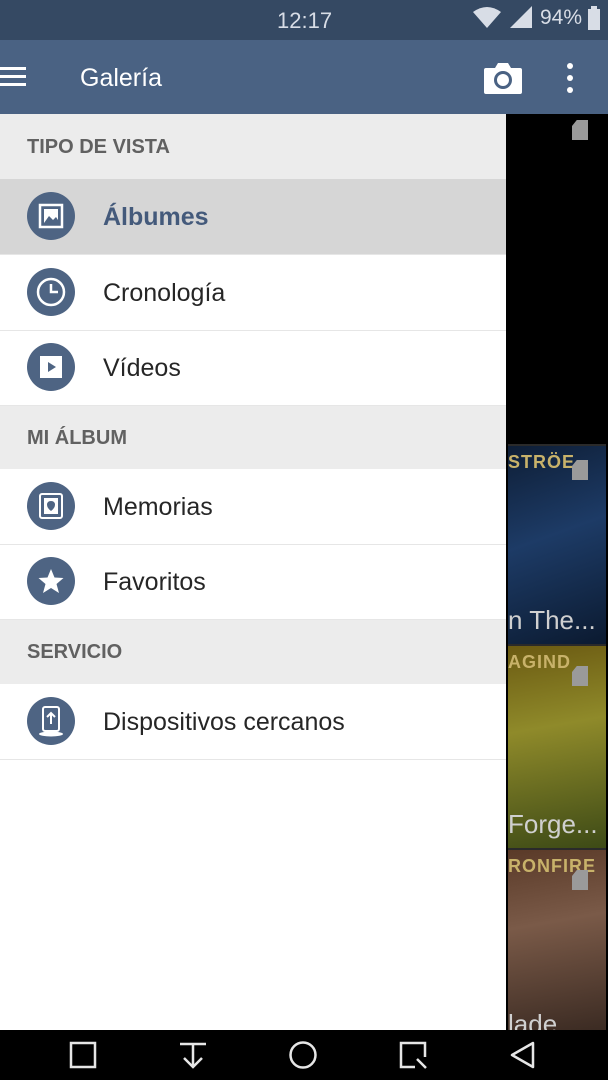 The width and height of the screenshot is (608, 1080). Describe the element at coordinates (486, 17) in the screenshot. I see `wifi-icon` at that location.